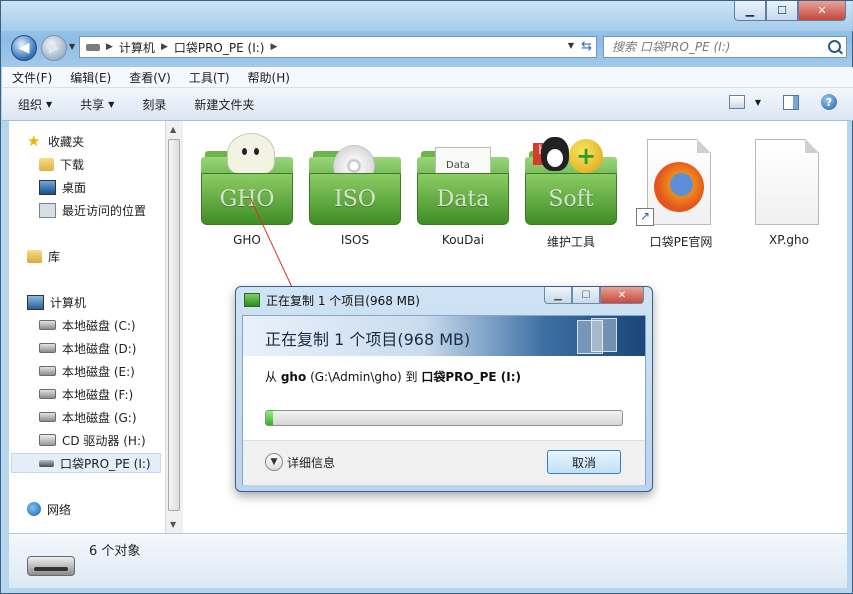  What do you see at coordinates (47, 440) in the screenshot?
I see `cd-drive-icon` at bounding box center [47, 440].